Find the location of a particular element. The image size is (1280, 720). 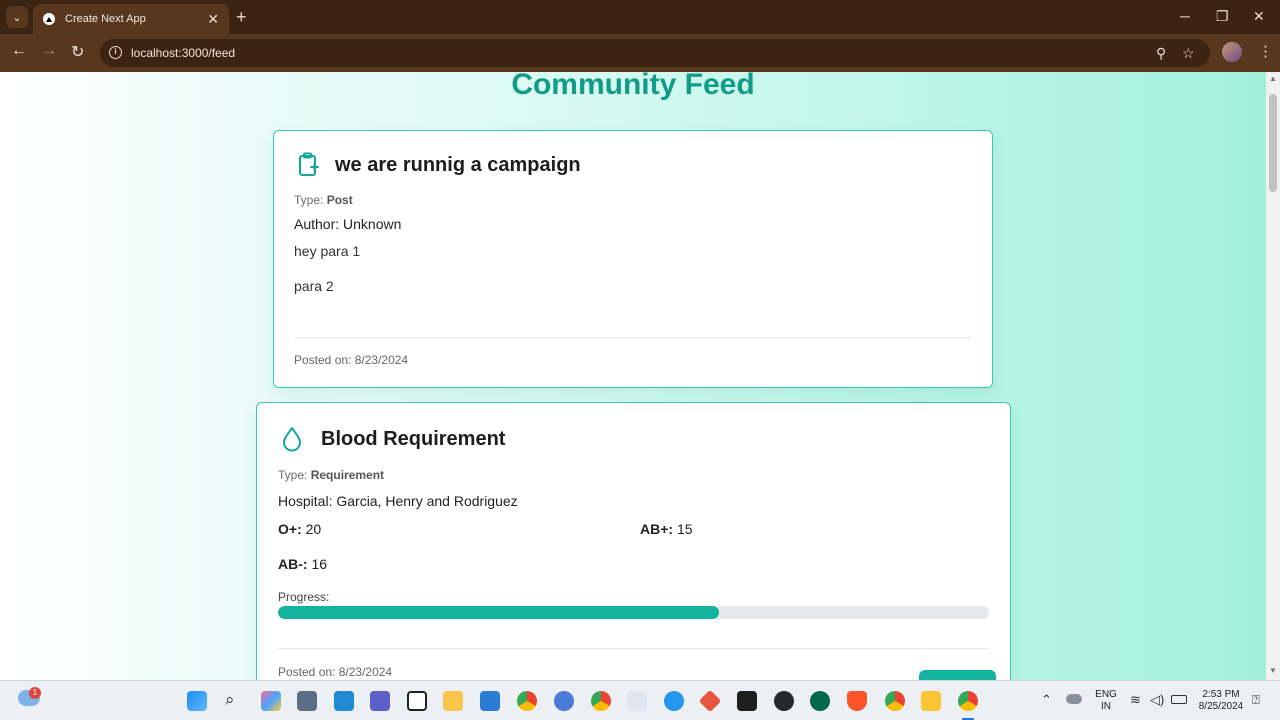

clock-date: 8/25/2024 is located at coordinates (1221, 706).